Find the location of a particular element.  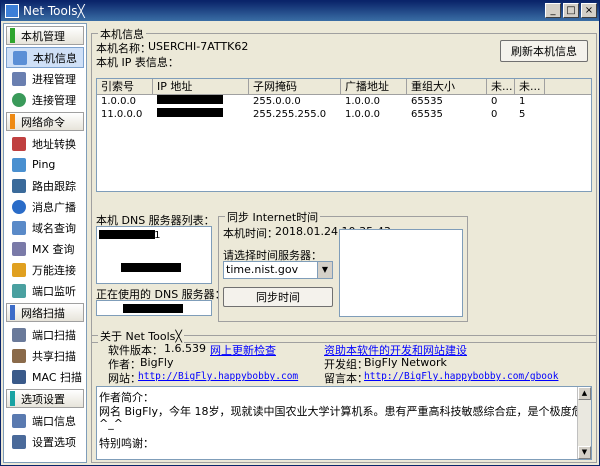

sidebar-section-scan: 网络扫描 is located at coordinates (45, 312).